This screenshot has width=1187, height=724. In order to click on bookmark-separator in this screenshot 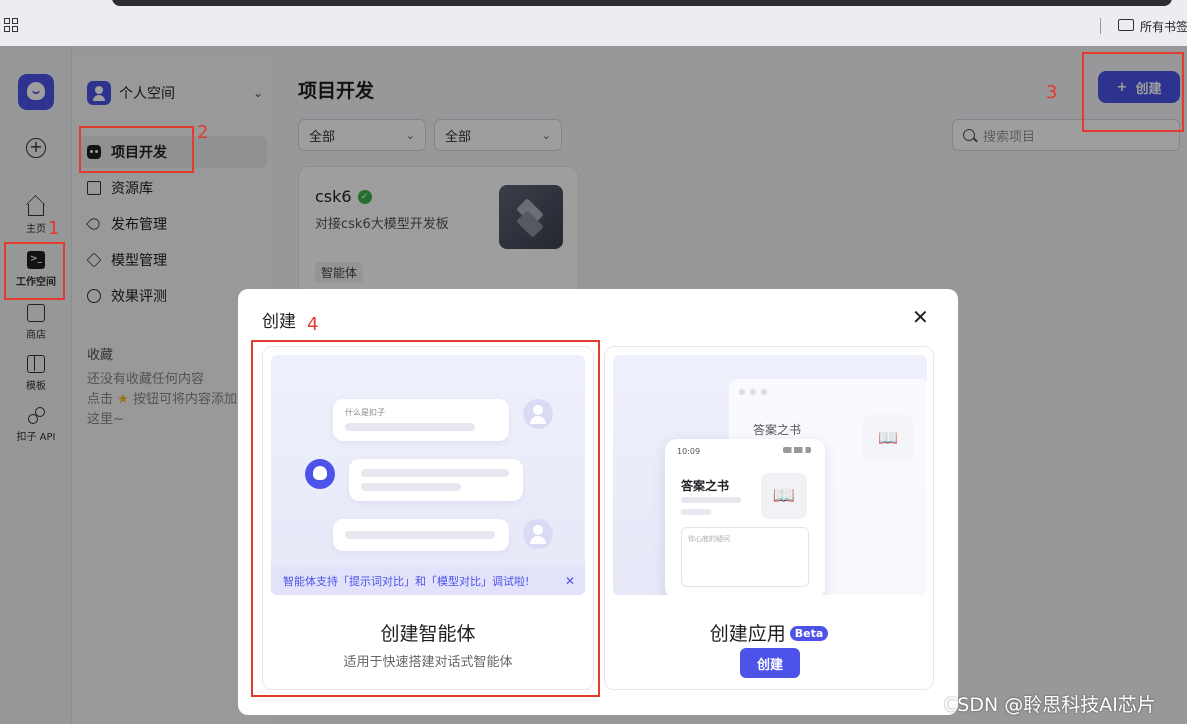, I will do `click(1100, 26)`.